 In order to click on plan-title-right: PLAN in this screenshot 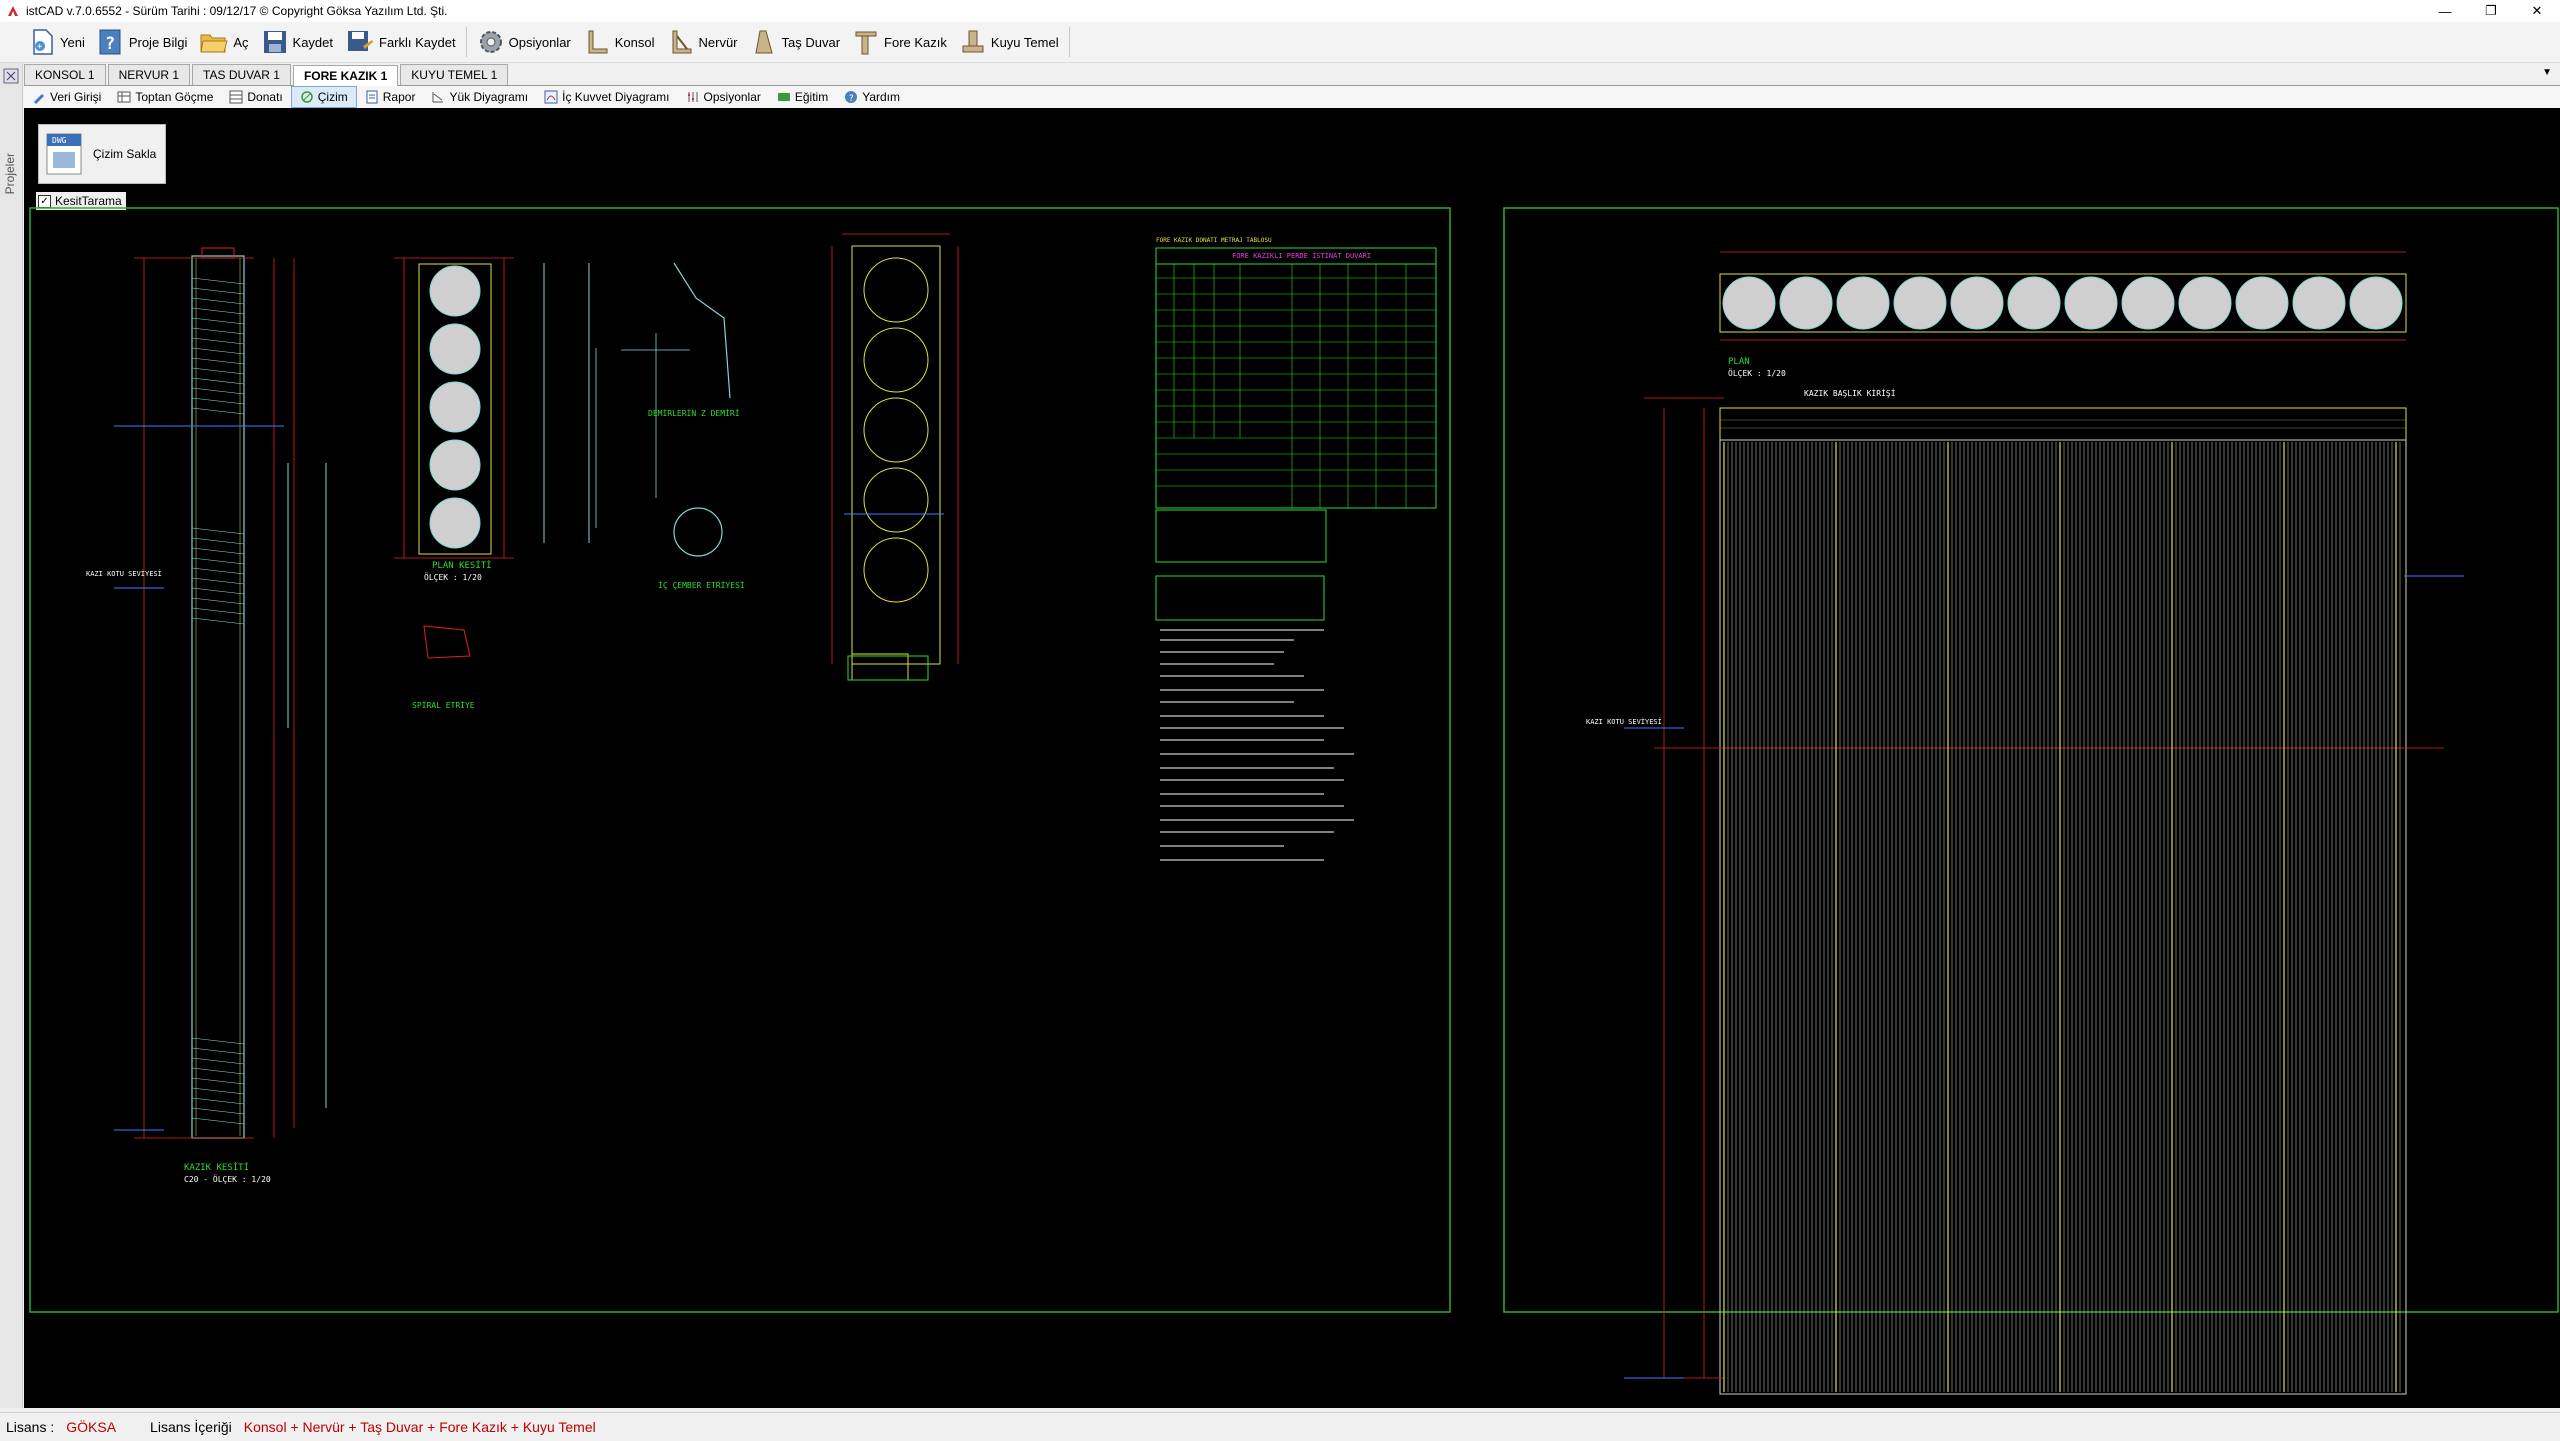, I will do `click(1739, 362)`.